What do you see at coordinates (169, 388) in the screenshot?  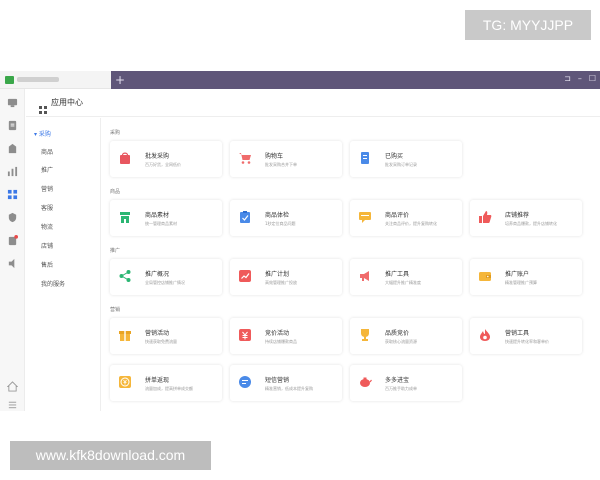 I see `card-desc: 流量加成，提高拼单成交额` at bounding box center [169, 388].